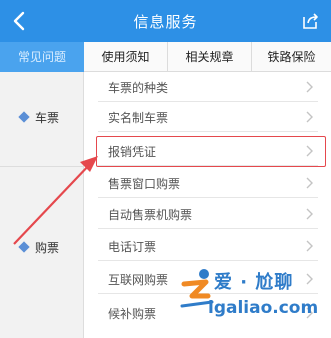  What do you see at coordinates (47, 247) in the screenshot?
I see `category-label: 购票` at bounding box center [47, 247].